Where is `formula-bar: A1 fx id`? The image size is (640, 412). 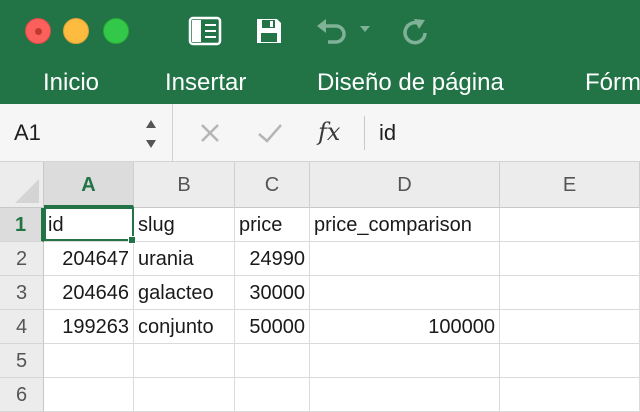
formula-bar: A1 fx id is located at coordinates (320, 133).